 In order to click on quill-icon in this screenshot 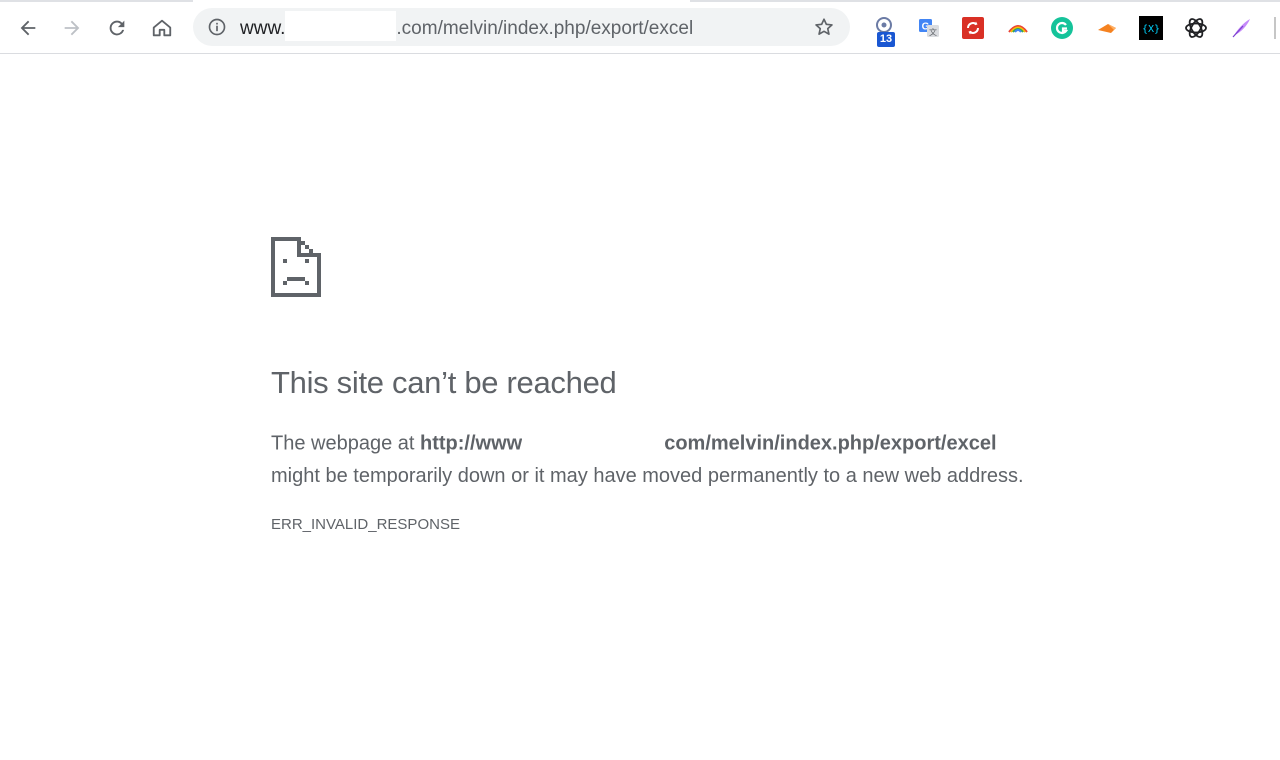, I will do `click(1241, 28)`.